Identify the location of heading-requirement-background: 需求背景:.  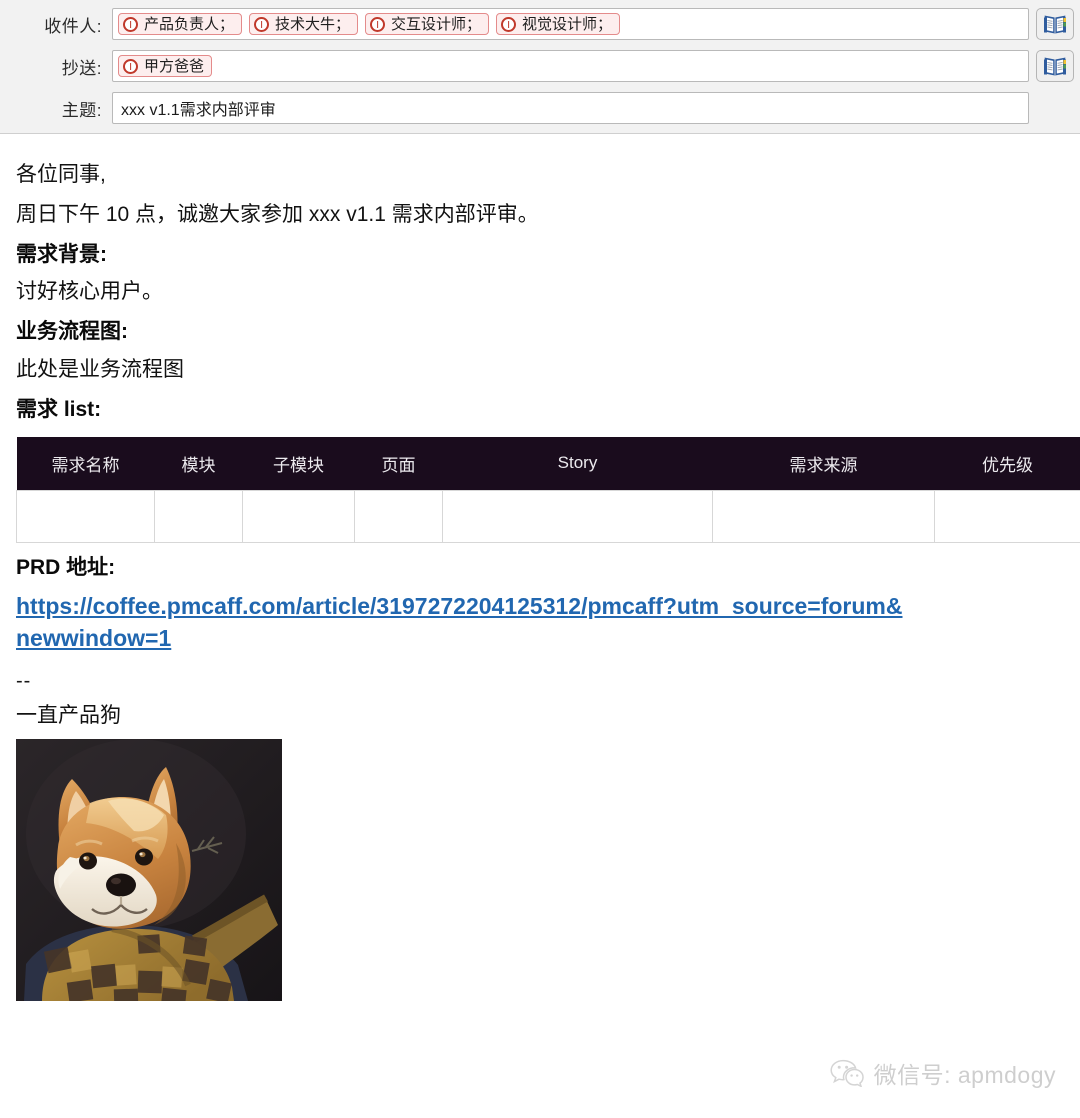
(61, 254).